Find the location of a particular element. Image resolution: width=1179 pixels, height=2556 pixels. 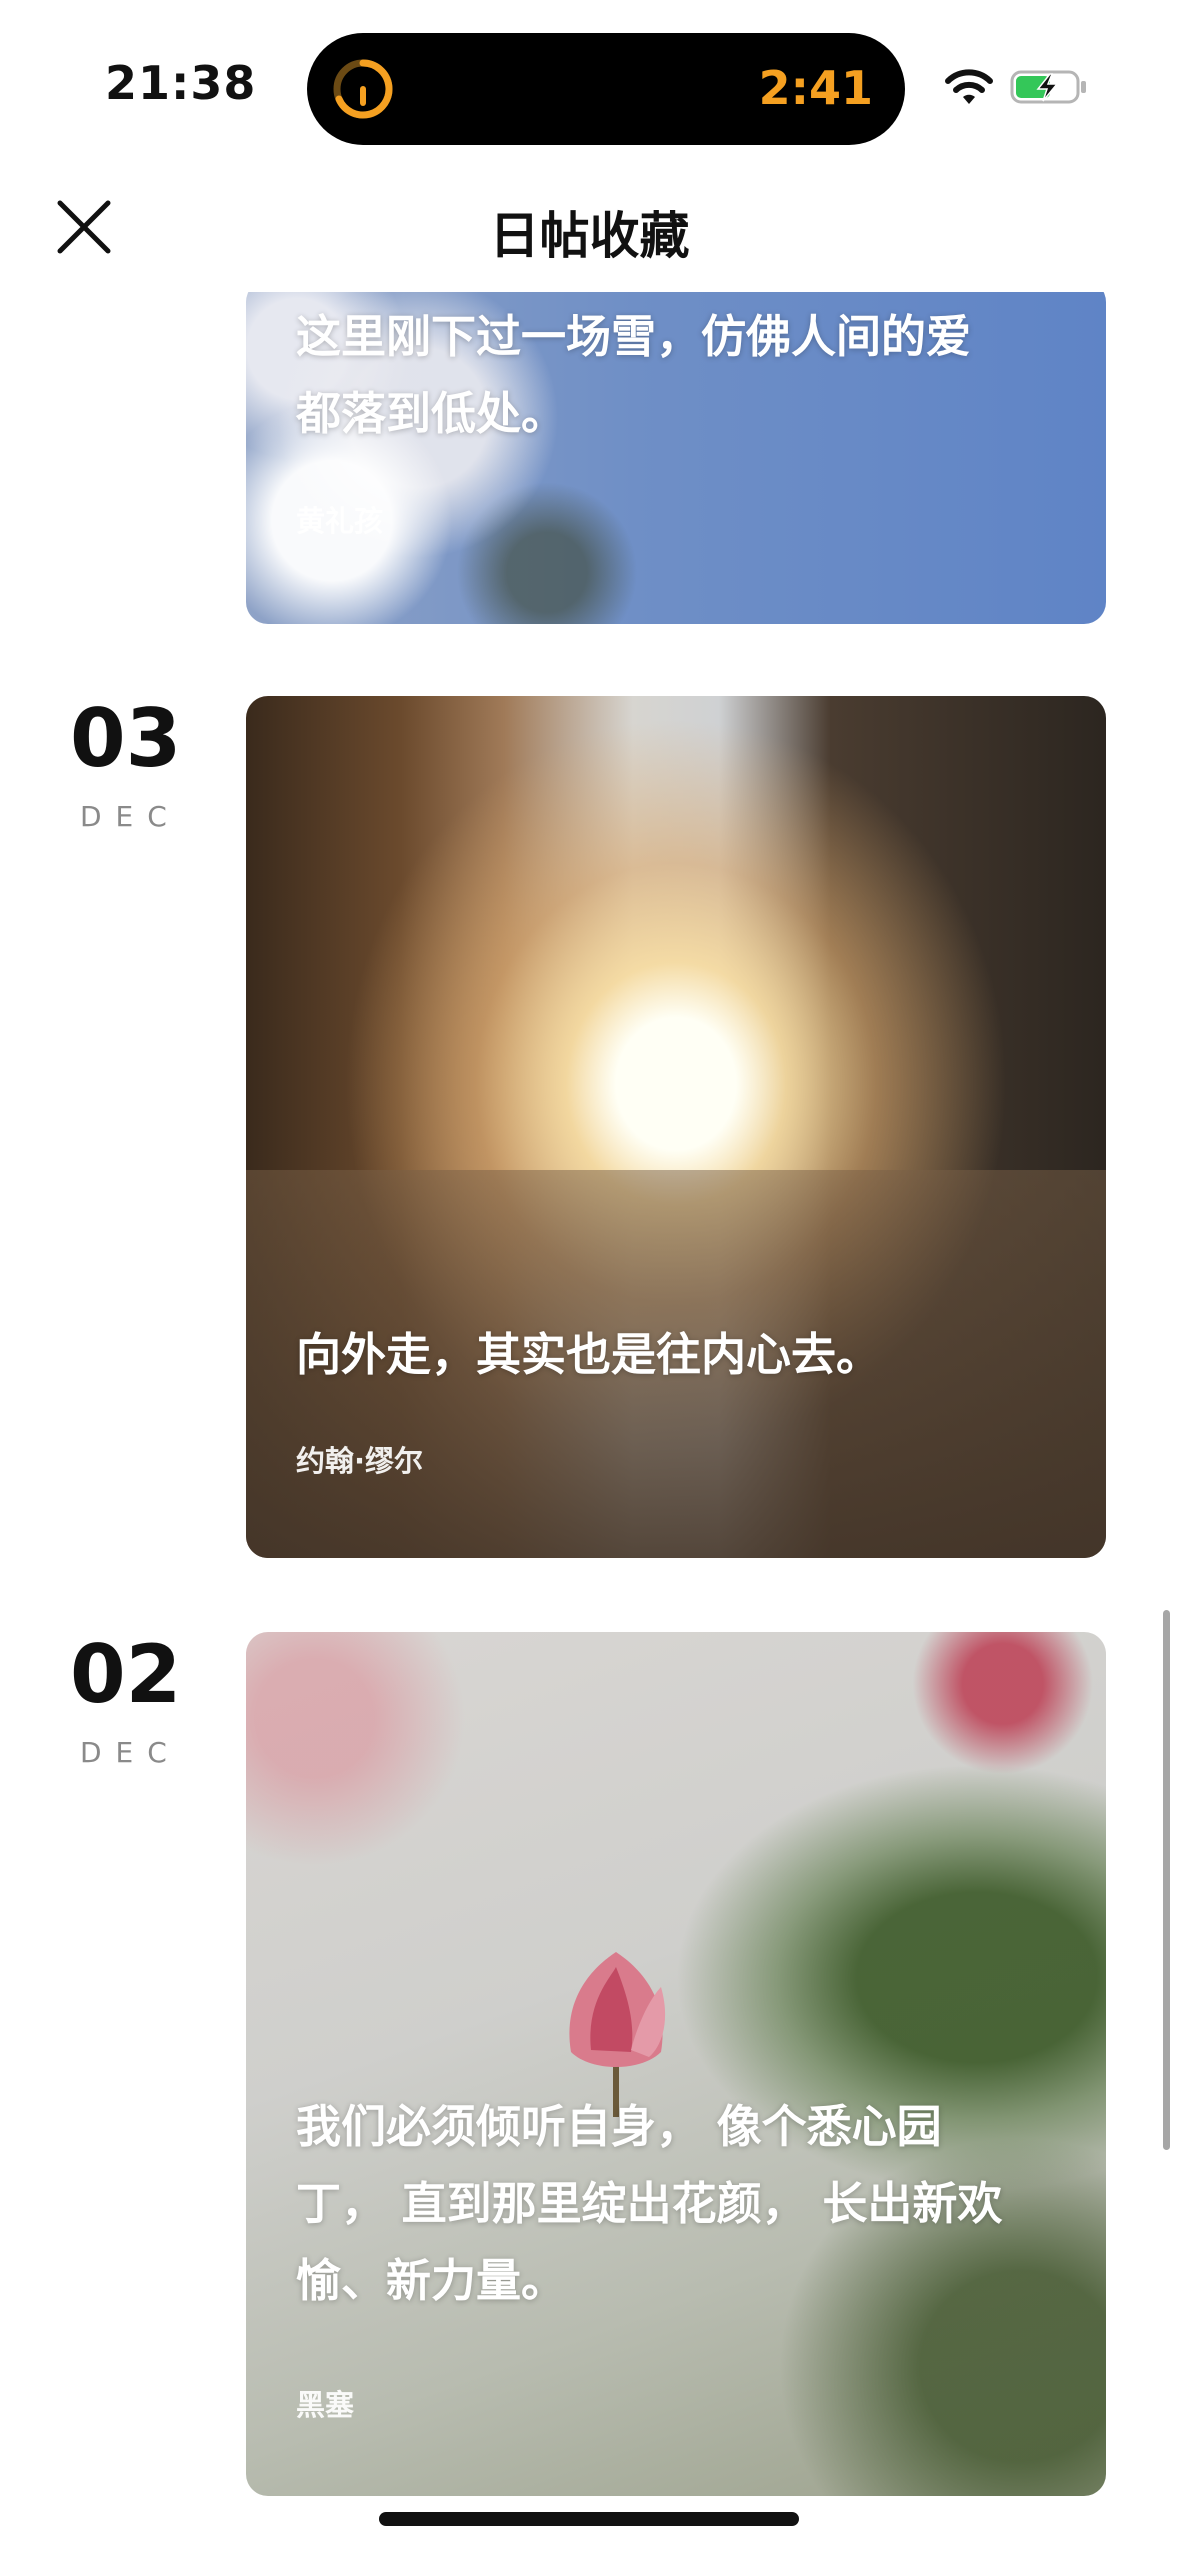

quote-text: 这里刚下过一场雪，仿佛人间的爱 都落到低处。 is located at coordinates (634, 375).